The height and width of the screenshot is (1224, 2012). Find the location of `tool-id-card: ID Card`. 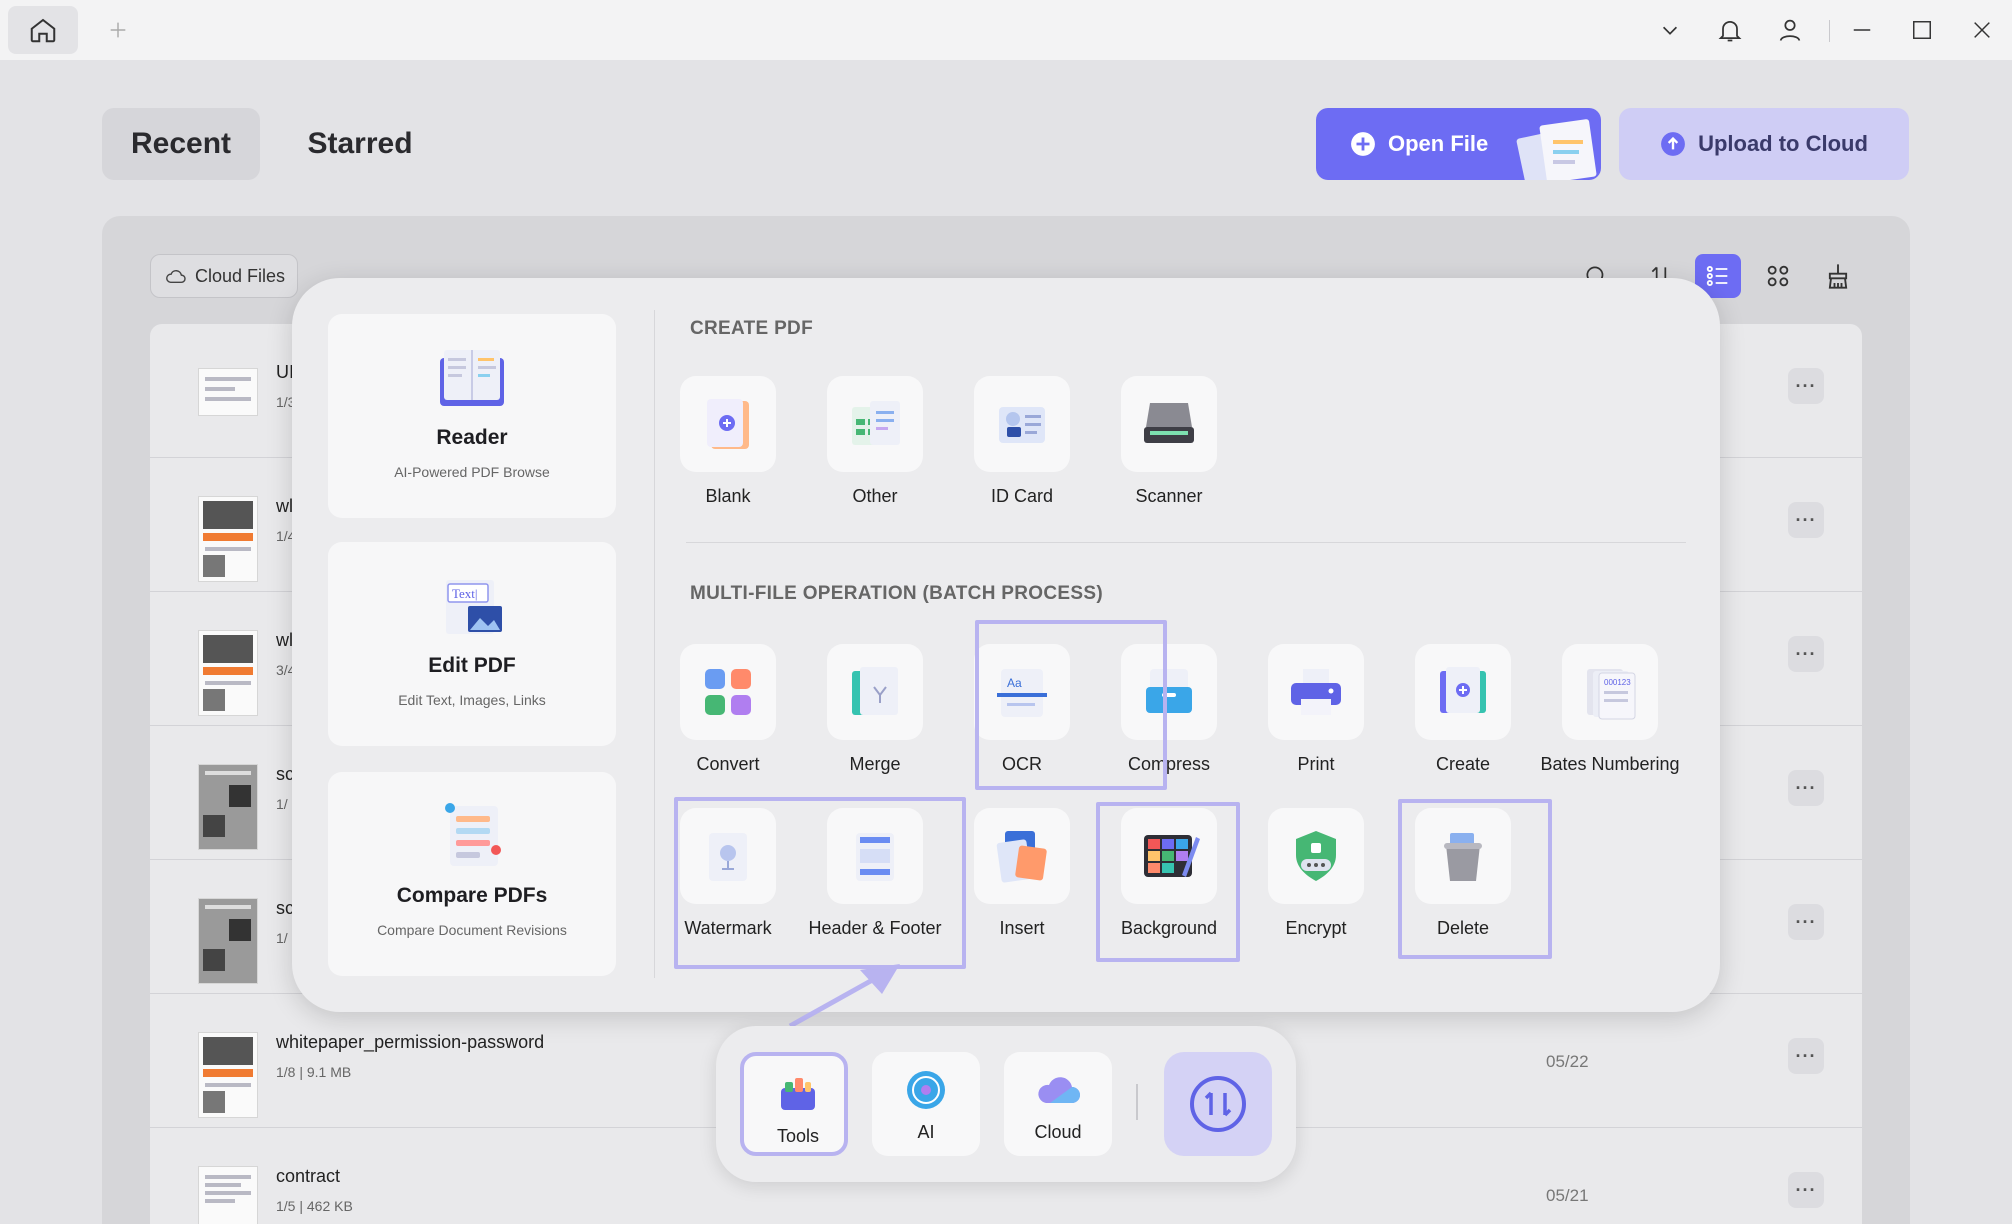

tool-id-card: ID Card is located at coordinates (1022, 446).